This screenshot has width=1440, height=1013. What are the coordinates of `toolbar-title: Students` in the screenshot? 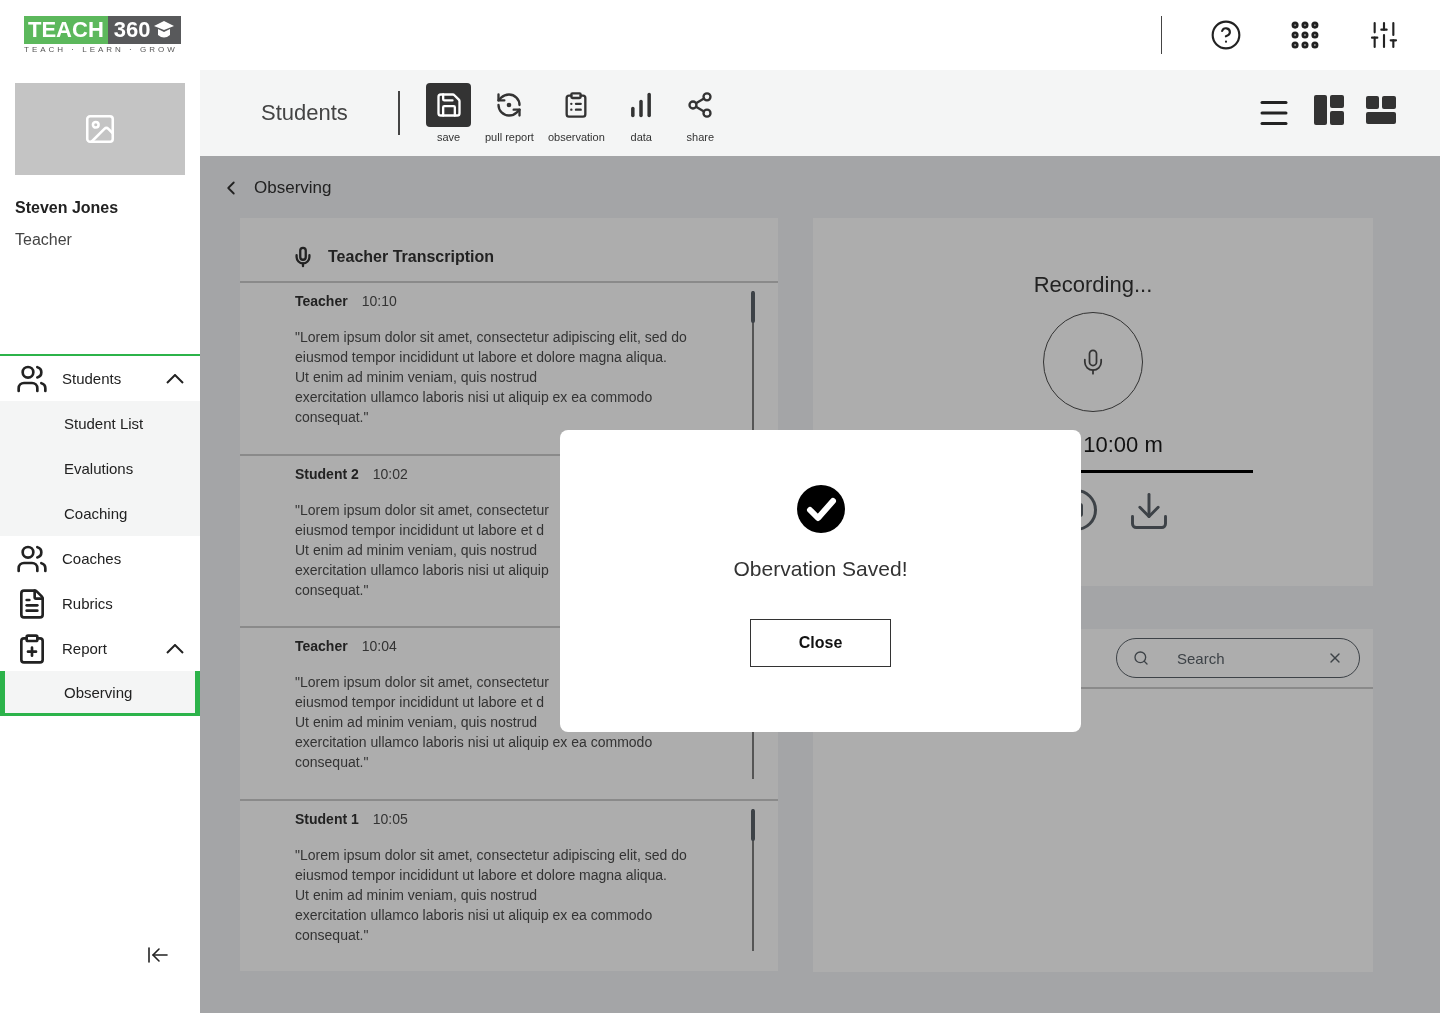 It's located at (305, 113).